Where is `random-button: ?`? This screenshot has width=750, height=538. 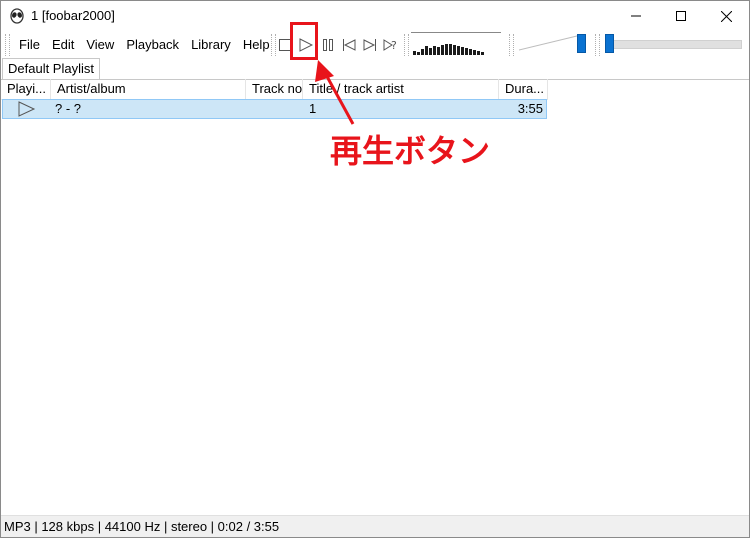
random-button: ? is located at coordinates (391, 44).